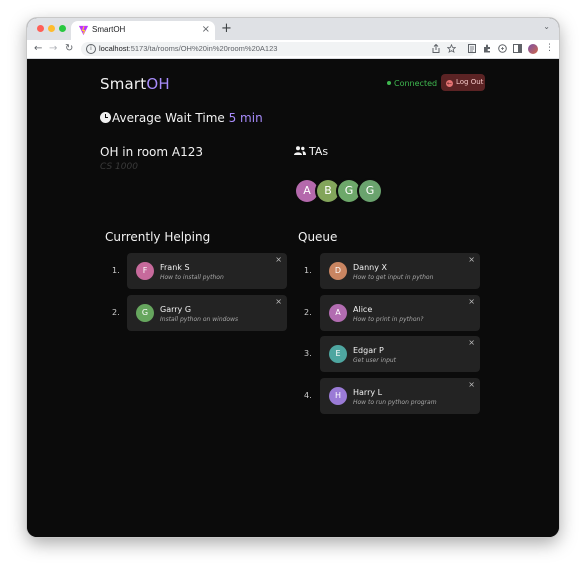 This screenshot has width=586, height=573. What do you see at coordinates (116, 312) in the screenshot?
I see `helping-number: 2.` at bounding box center [116, 312].